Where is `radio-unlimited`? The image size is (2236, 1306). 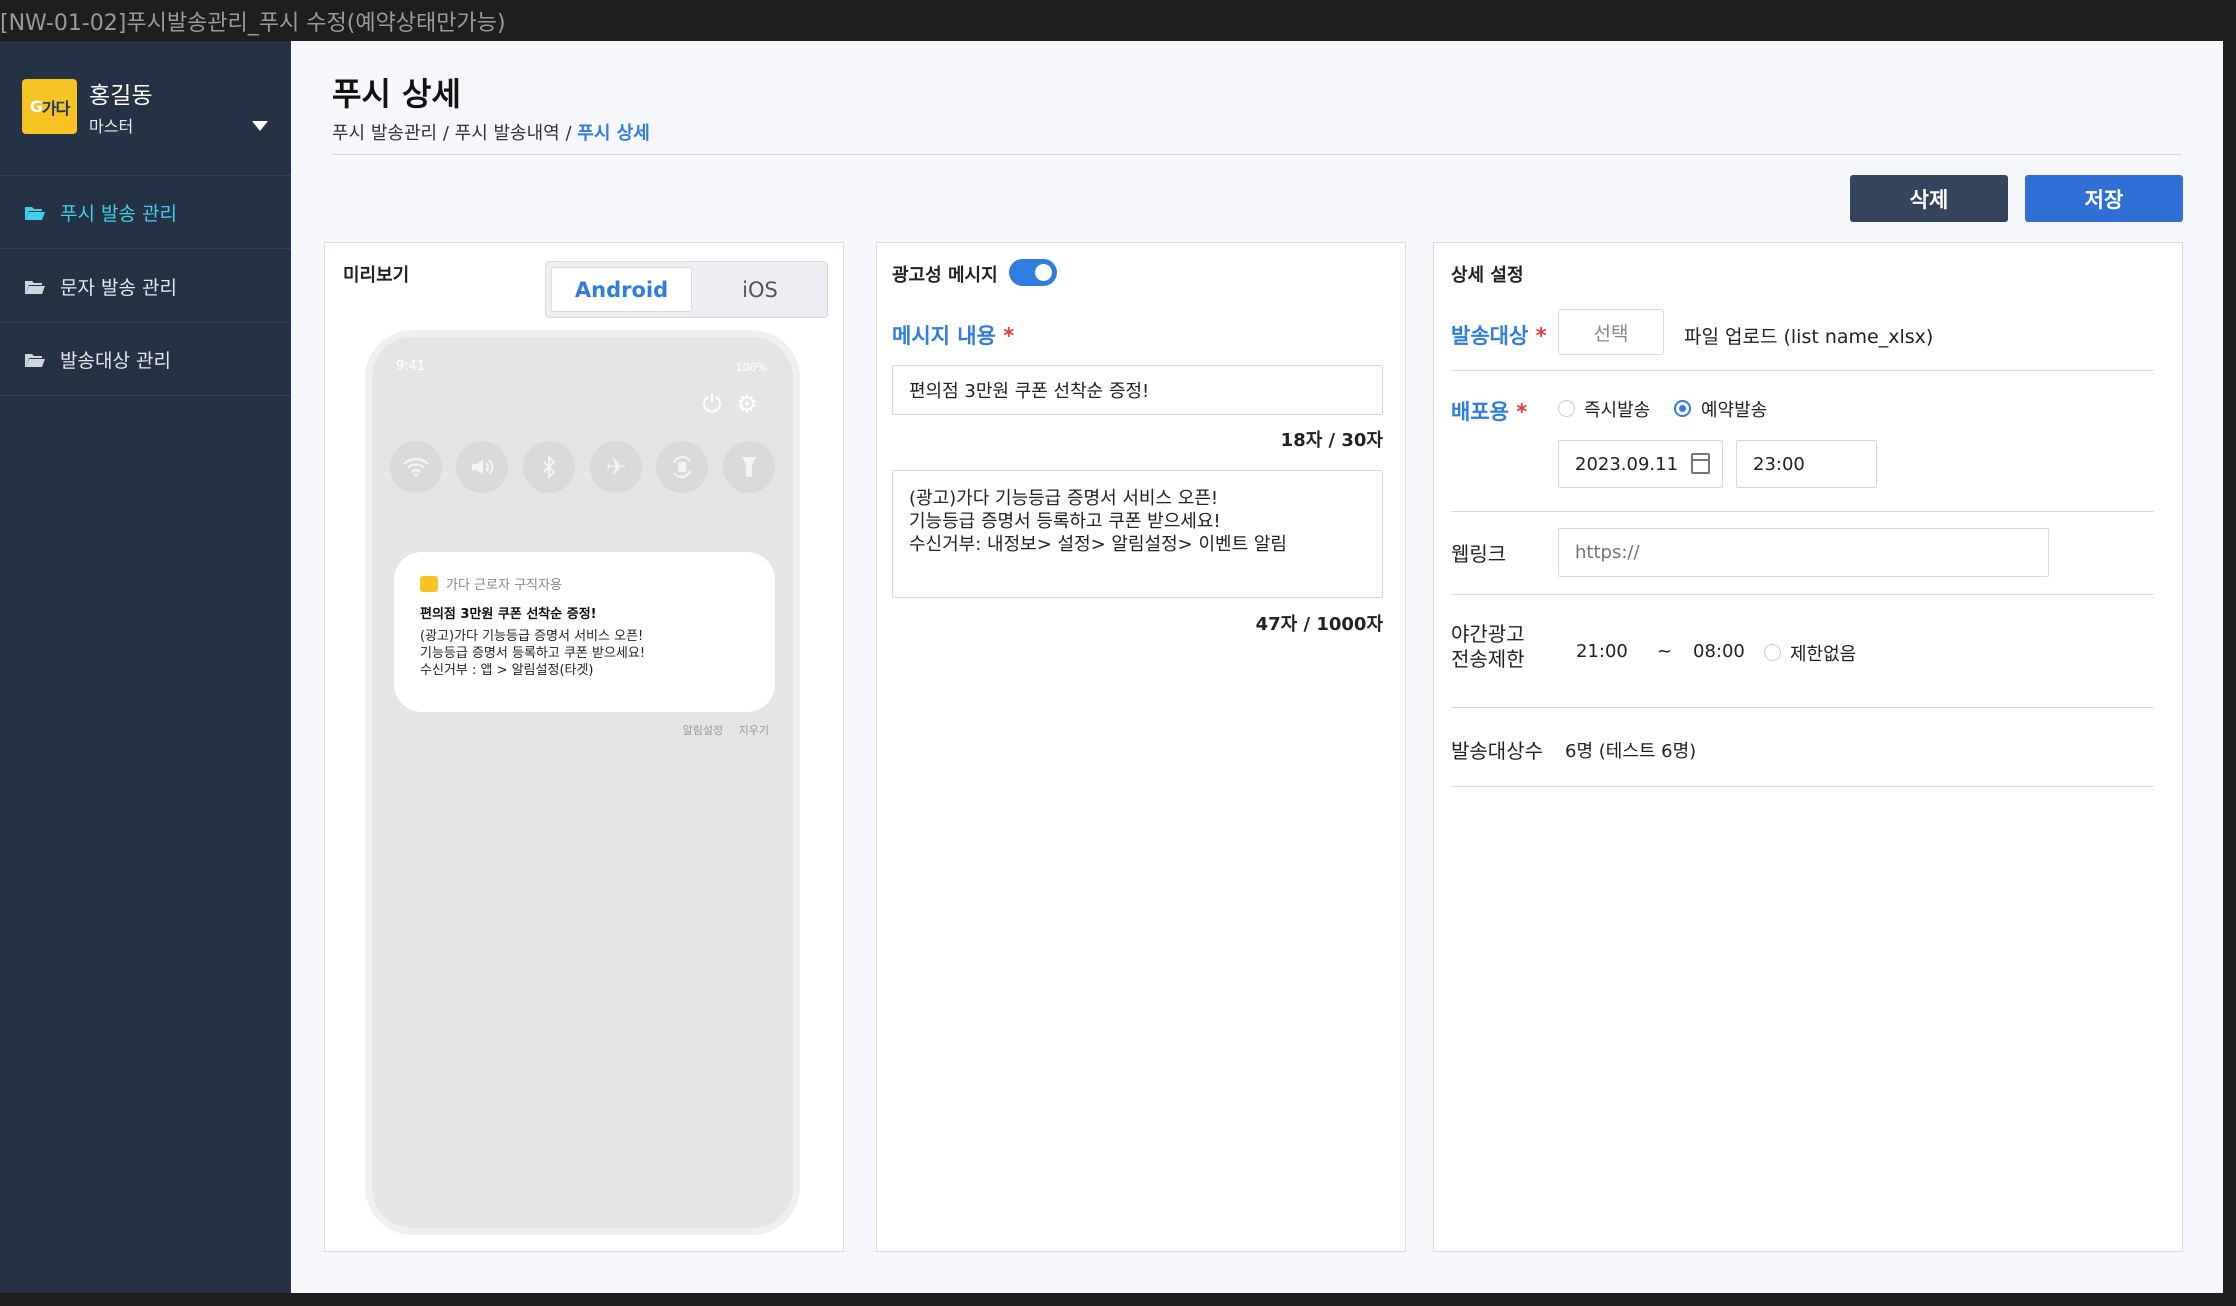 radio-unlimited is located at coordinates (1772, 652).